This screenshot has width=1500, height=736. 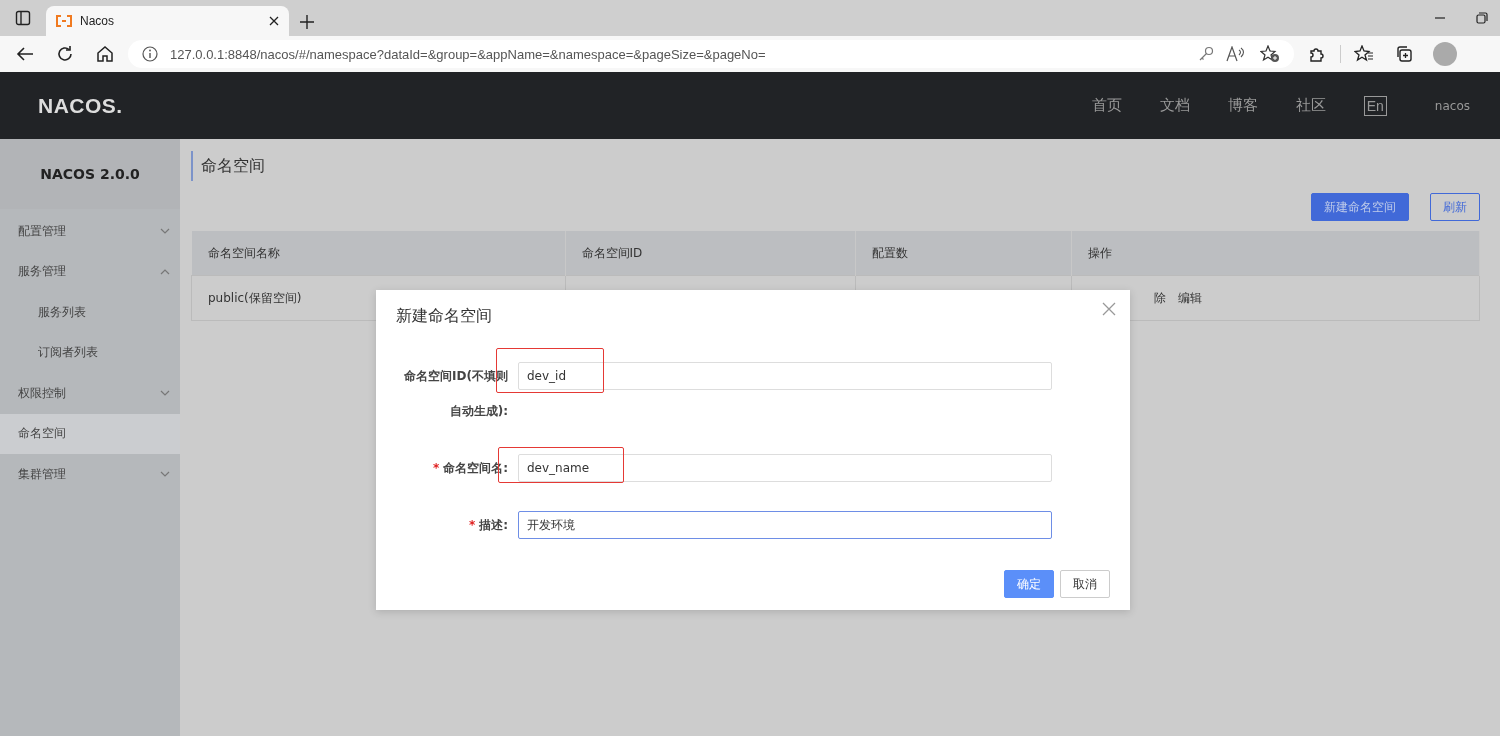 What do you see at coordinates (1189, 297) in the screenshot?
I see `action-link: 编辑` at bounding box center [1189, 297].